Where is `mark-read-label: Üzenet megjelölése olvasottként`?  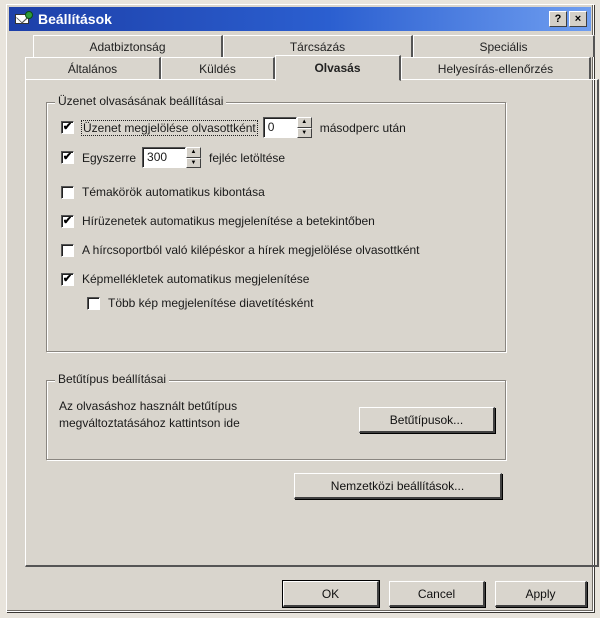 mark-read-label: Üzenet megjelölése olvasottként is located at coordinates (169, 127).